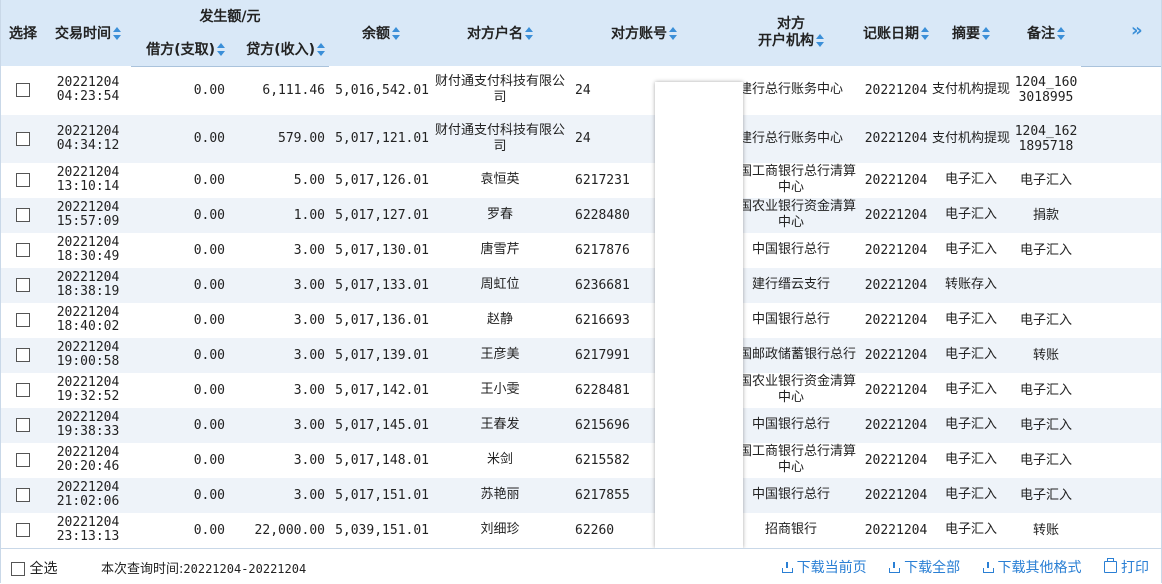  Describe the element at coordinates (500, 425) in the screenshot. I see `cell-party-name: 王春发` at that location.